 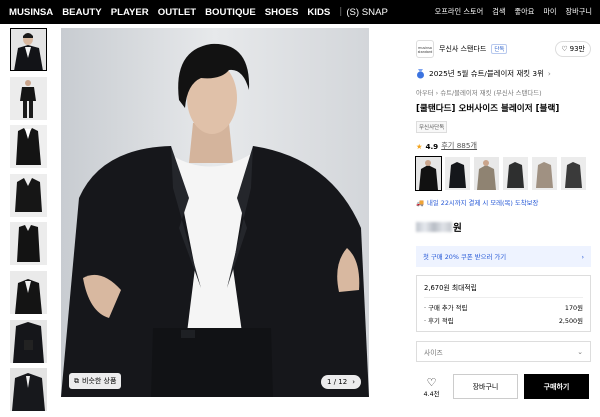 I want to click on coupon-text: 첫 구매 20% 쿠폰 받으러 가기, so click(x=465, y=257).